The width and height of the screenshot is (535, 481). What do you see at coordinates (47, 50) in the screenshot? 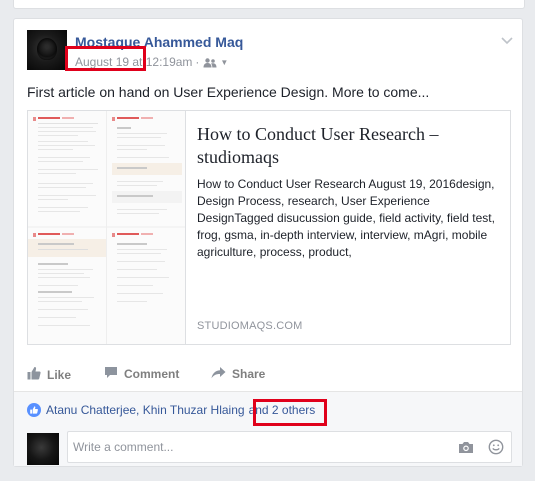
I see `author-avatar` at bounding box center [47, 50].